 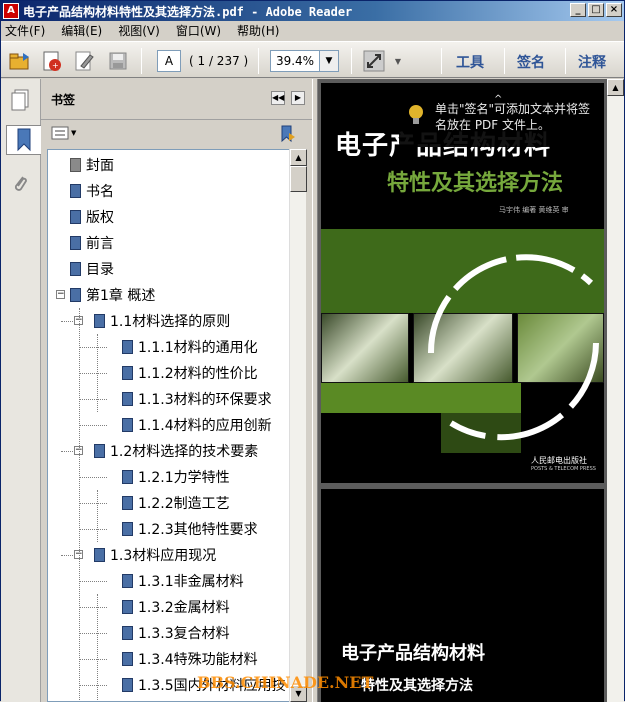 What do you see at coordinates (513, 347) in the screenshot?
I see `cover-ring-graphic` at bounding box center [513, 347].